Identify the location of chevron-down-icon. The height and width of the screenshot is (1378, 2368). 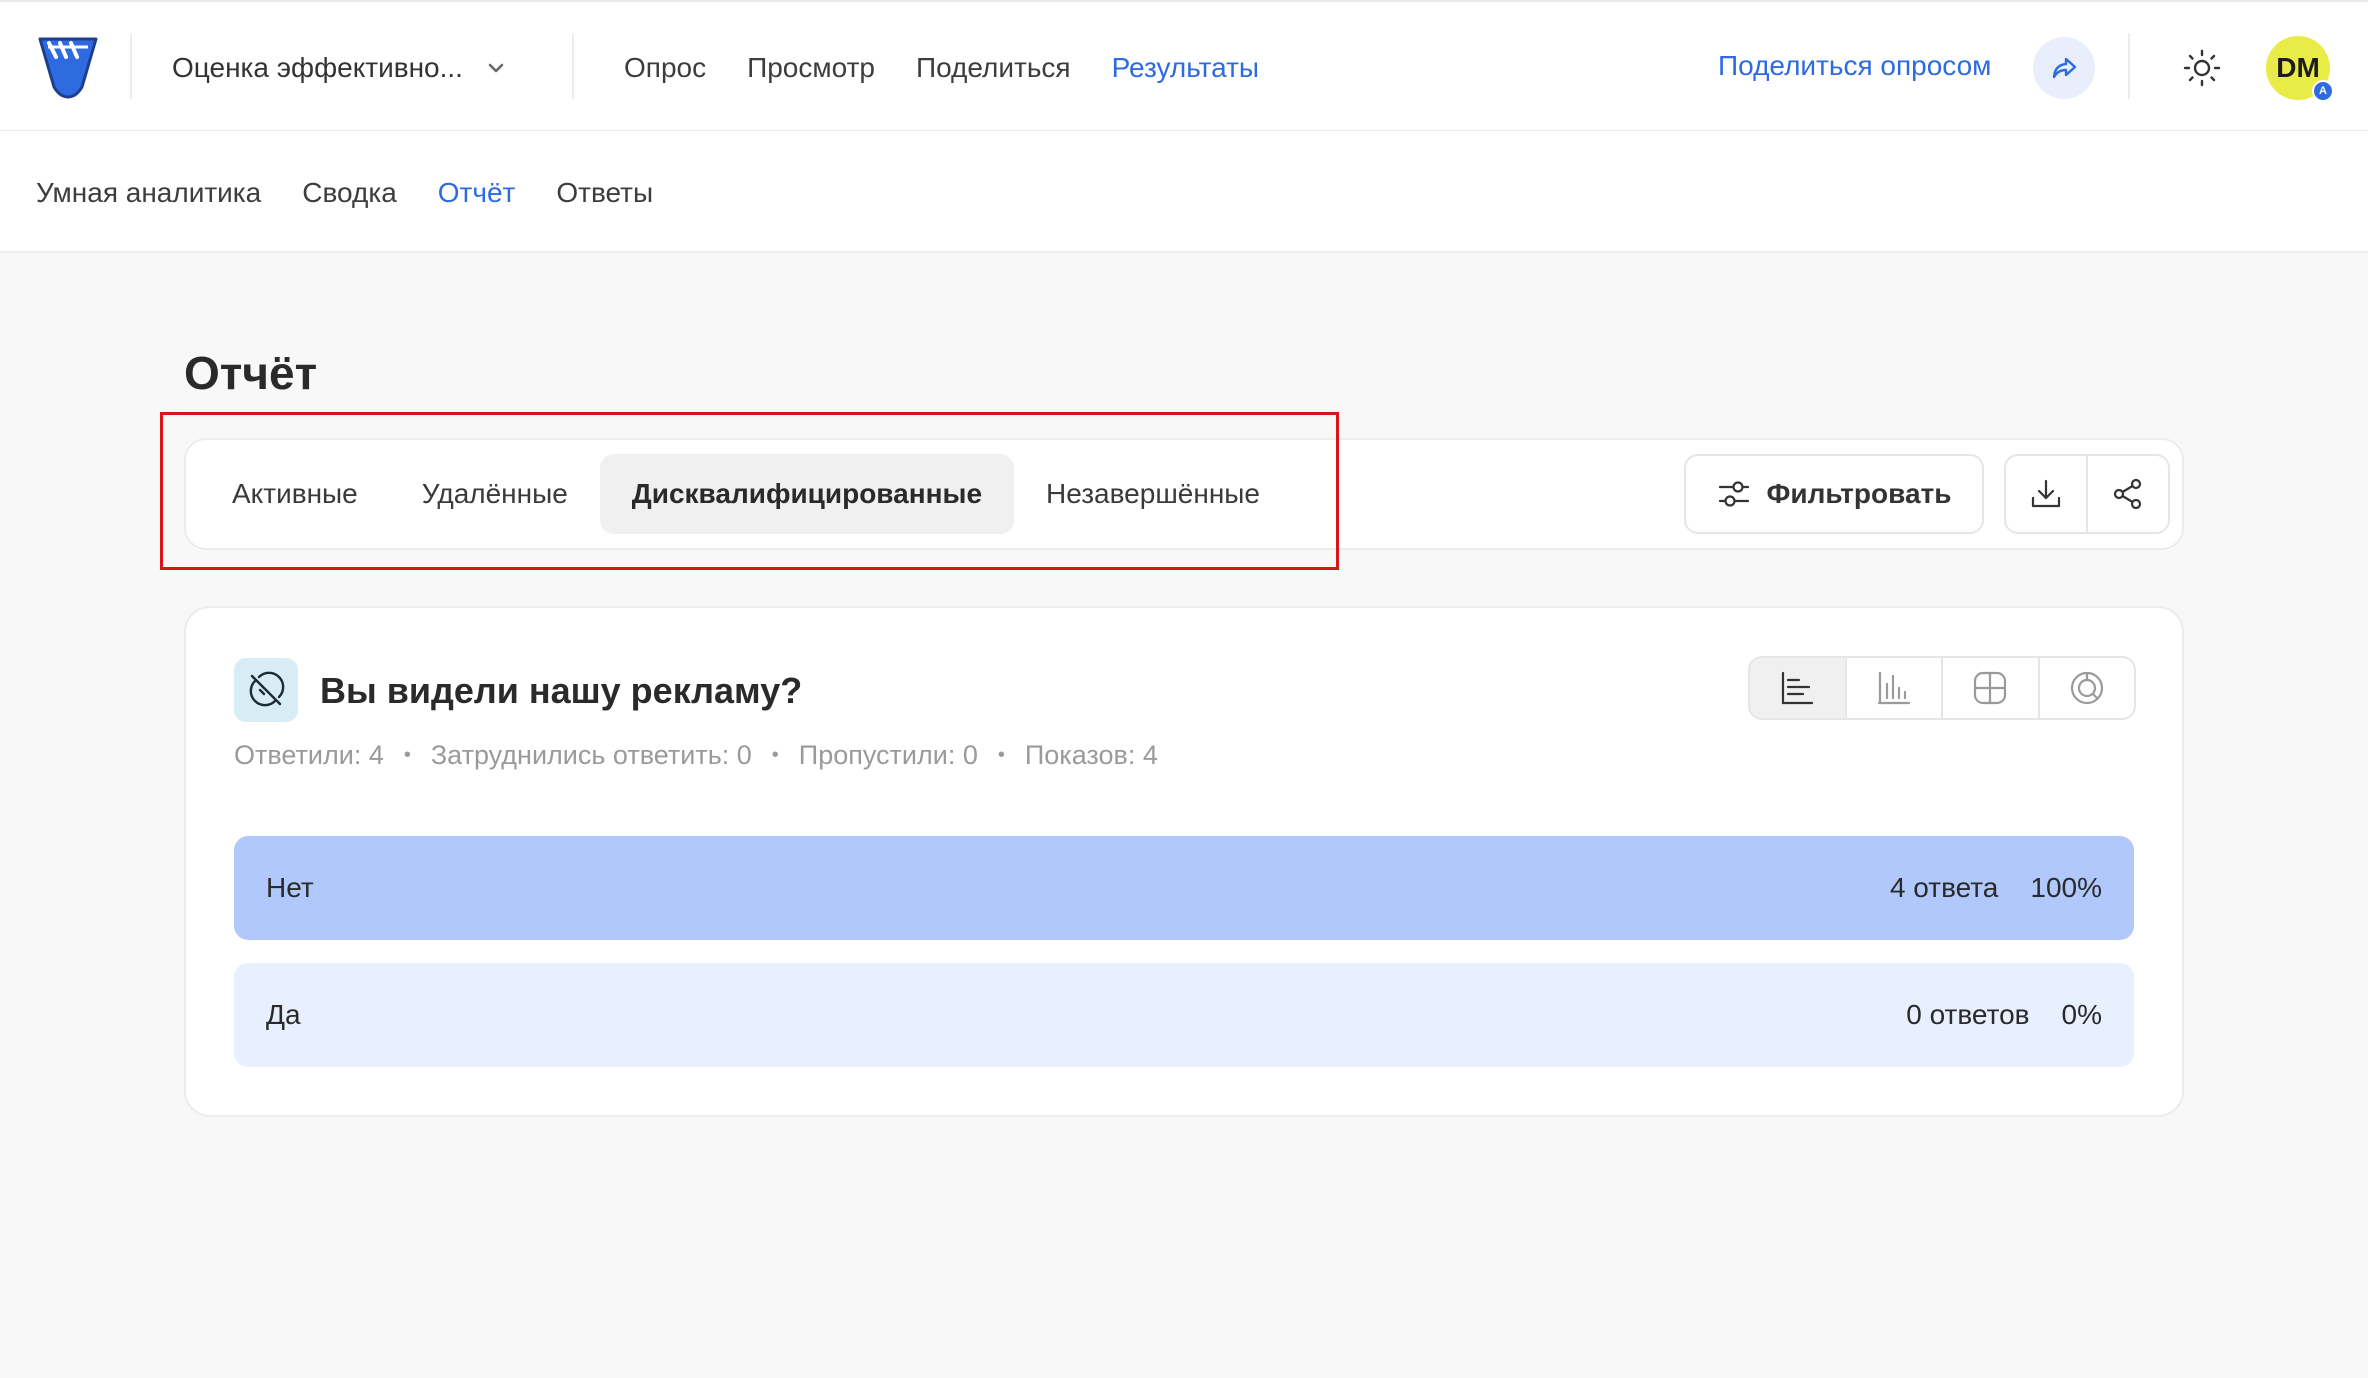
(496, 68).